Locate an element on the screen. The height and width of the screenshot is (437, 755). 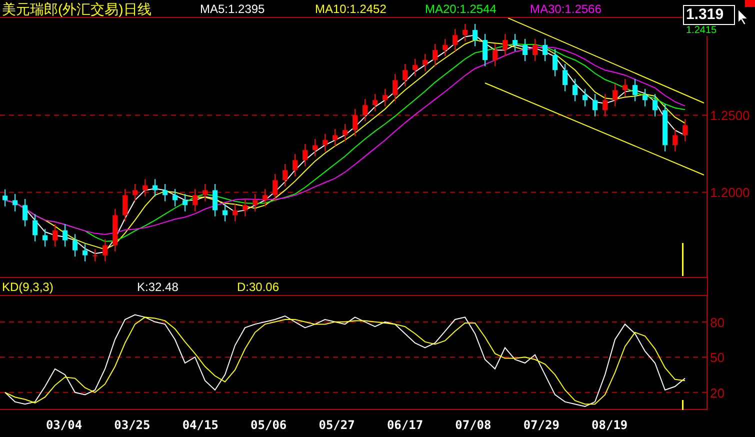
indicator-label: D:30.06 is located at coordinates (258, 287).